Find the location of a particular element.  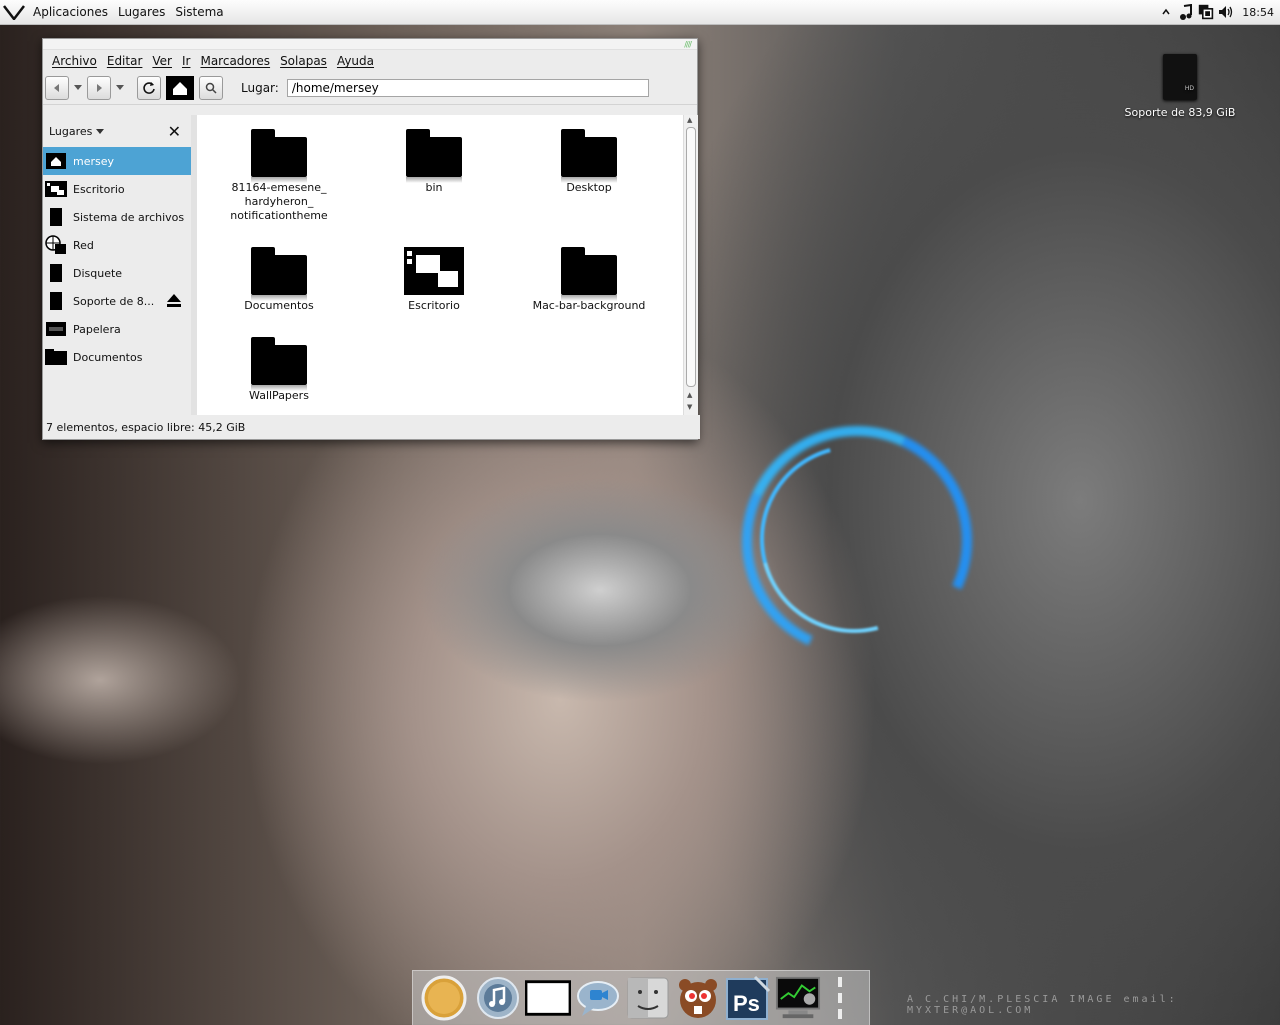

dock-itunes is located at coordinates (498, 998).